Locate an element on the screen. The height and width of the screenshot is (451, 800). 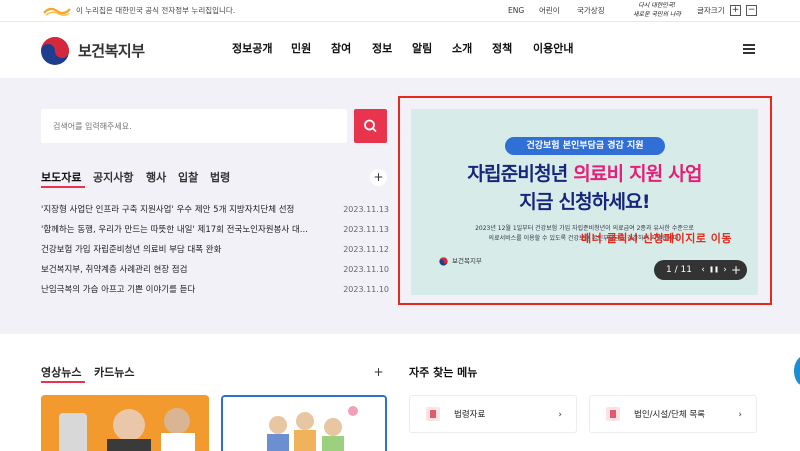
search-button is located at coordinates (370, 126).